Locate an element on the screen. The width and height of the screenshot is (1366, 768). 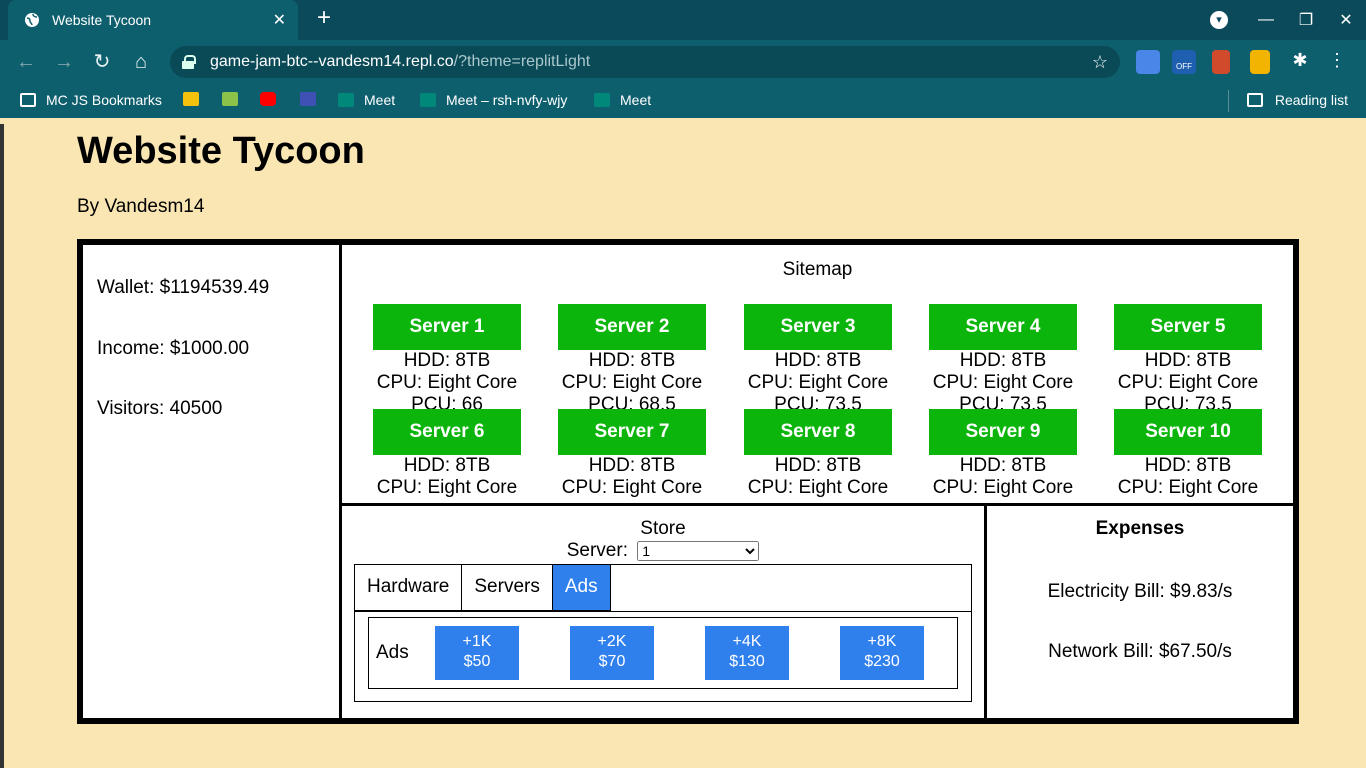
bookmark-ixl is located at coordinates (230, 99).